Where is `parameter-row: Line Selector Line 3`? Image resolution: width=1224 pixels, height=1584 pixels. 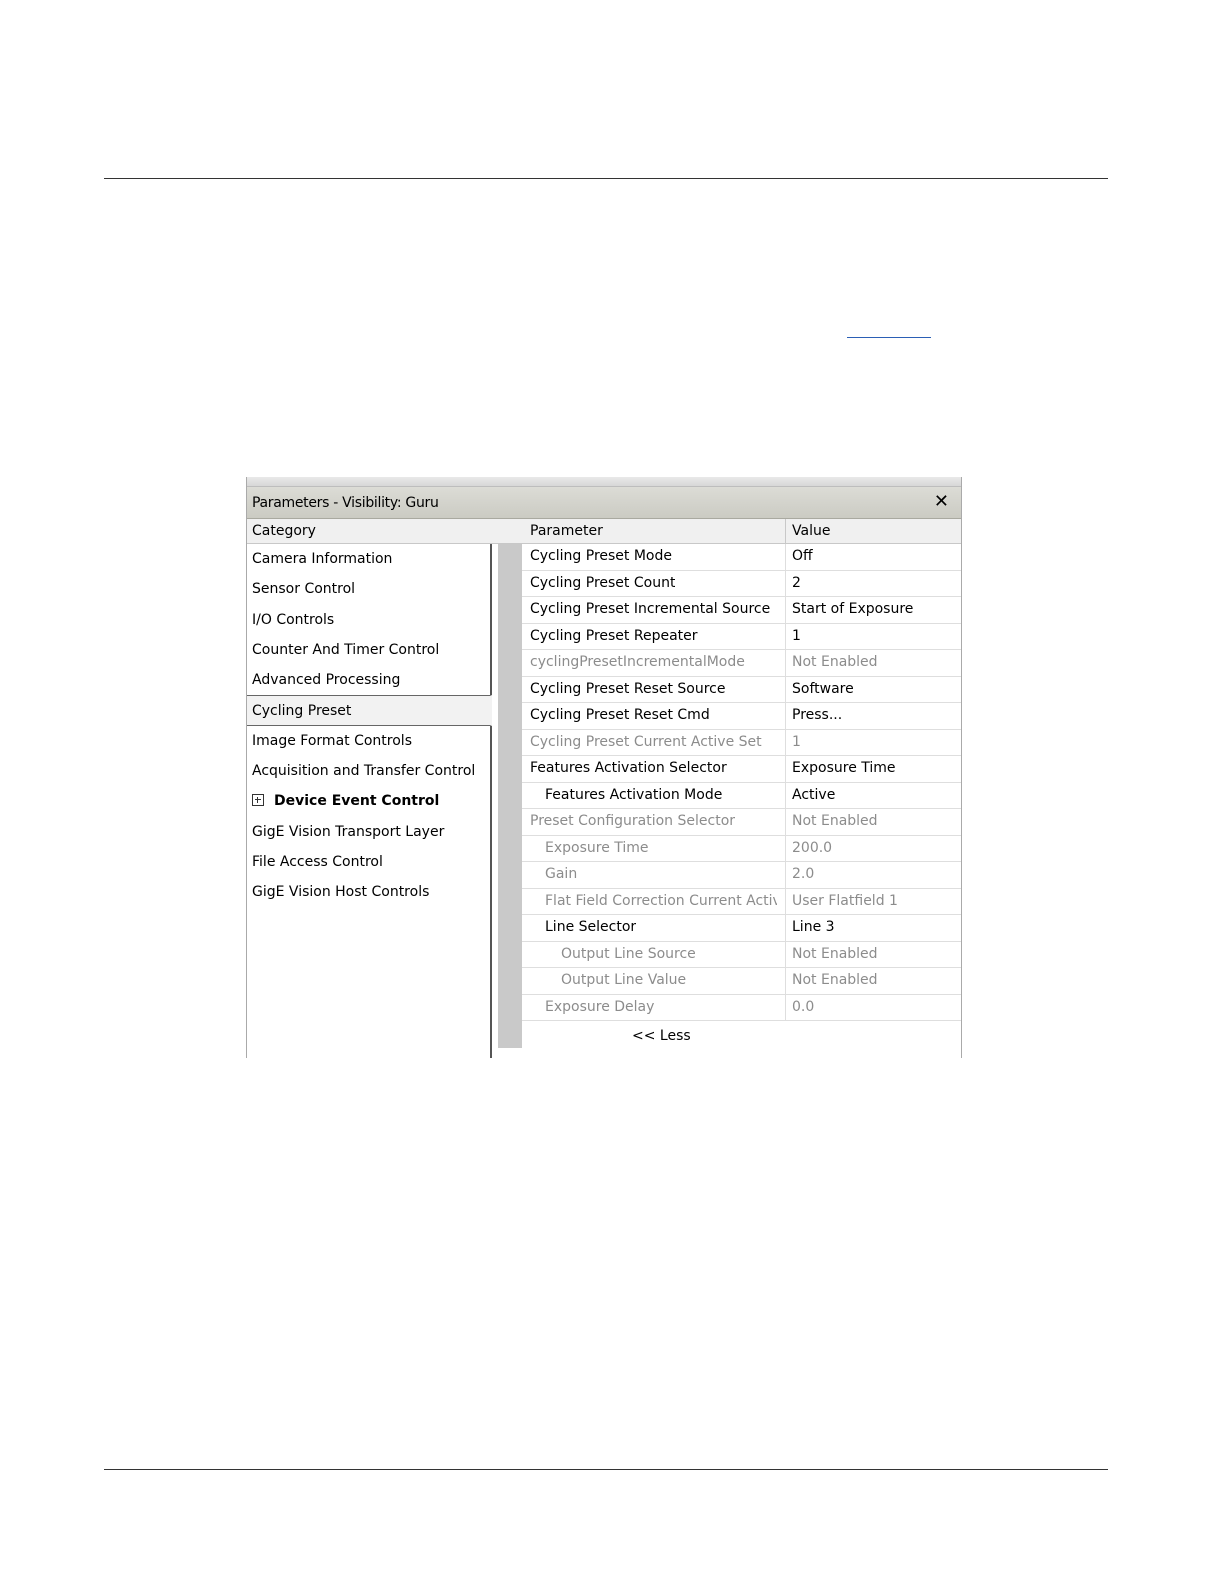 parameter-row: Line Selector Line 3 is located at coordinates (741, 928).